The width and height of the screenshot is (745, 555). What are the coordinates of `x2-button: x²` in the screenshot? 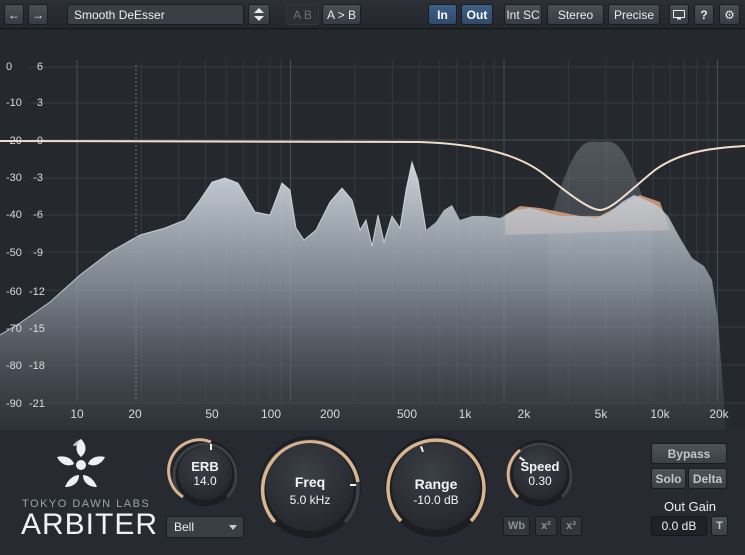 It's located at (546, 526).